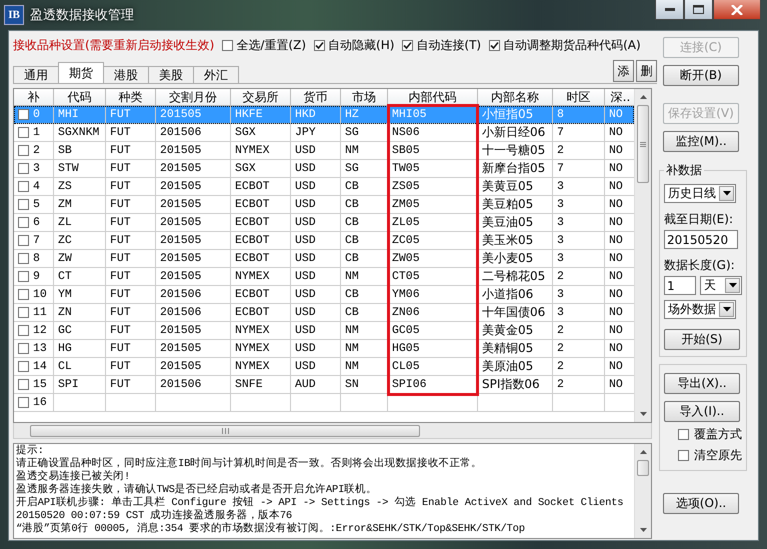  Describe the element at coordinates (364, 97) in the screenshot. I see `column-header: 市场` at that location.